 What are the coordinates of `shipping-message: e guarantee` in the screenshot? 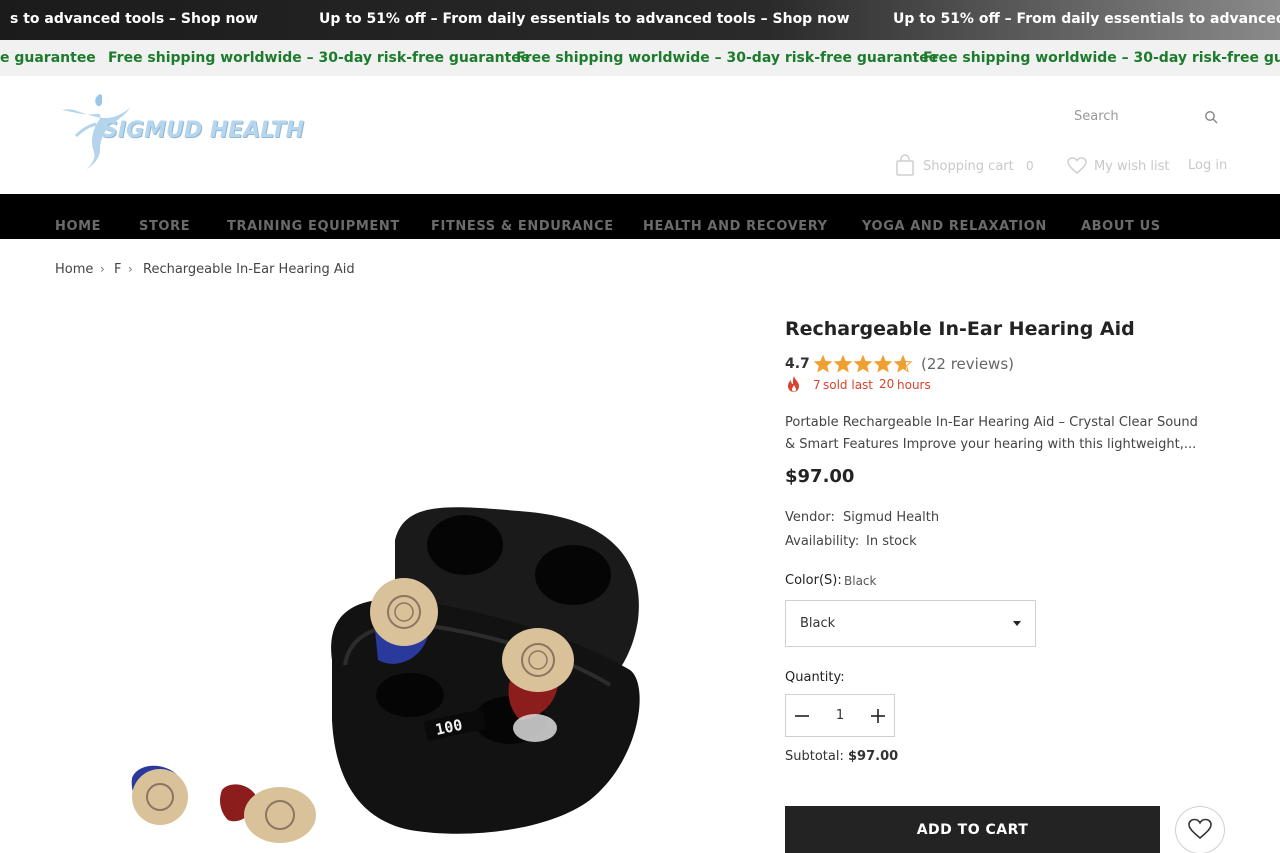 It's located at (48, 58).